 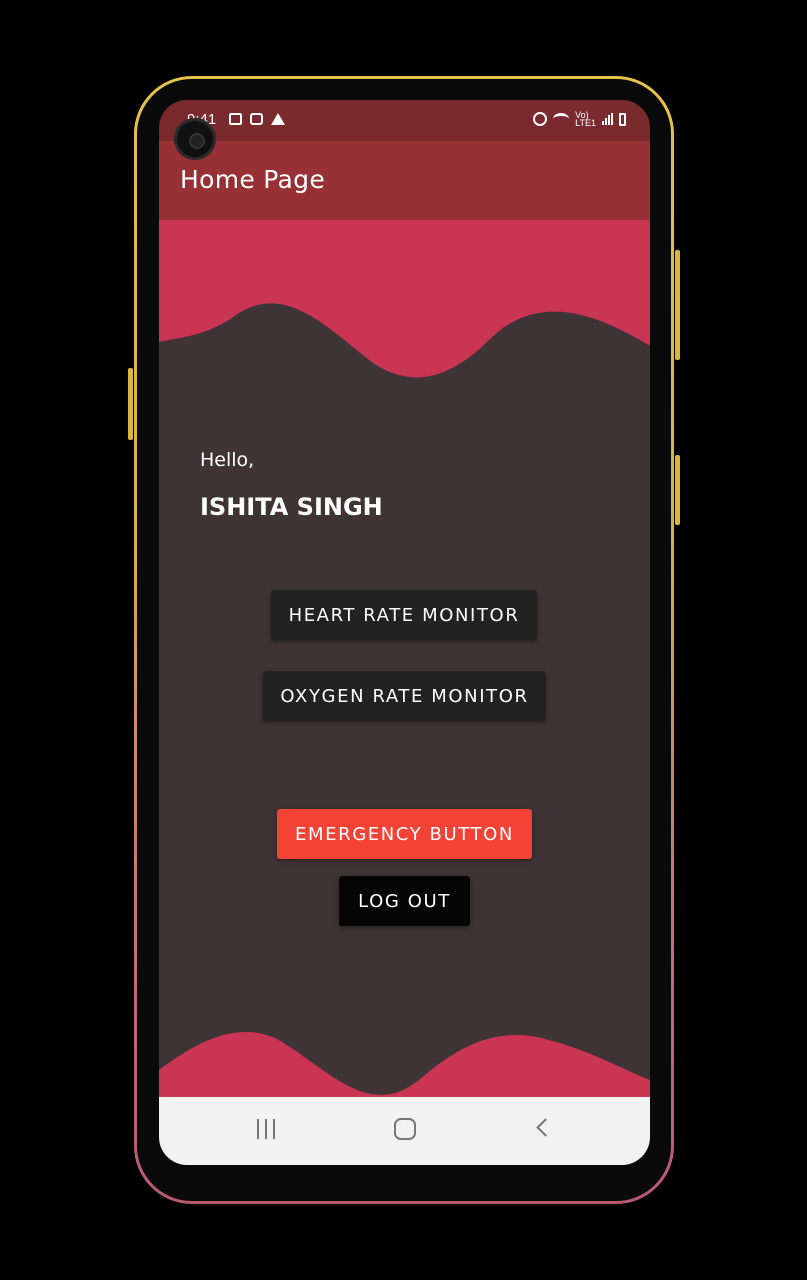 What do you see at coordinates (195, 139) in the screenshot?
I see `front-camera` at bounding box center [195, 139].